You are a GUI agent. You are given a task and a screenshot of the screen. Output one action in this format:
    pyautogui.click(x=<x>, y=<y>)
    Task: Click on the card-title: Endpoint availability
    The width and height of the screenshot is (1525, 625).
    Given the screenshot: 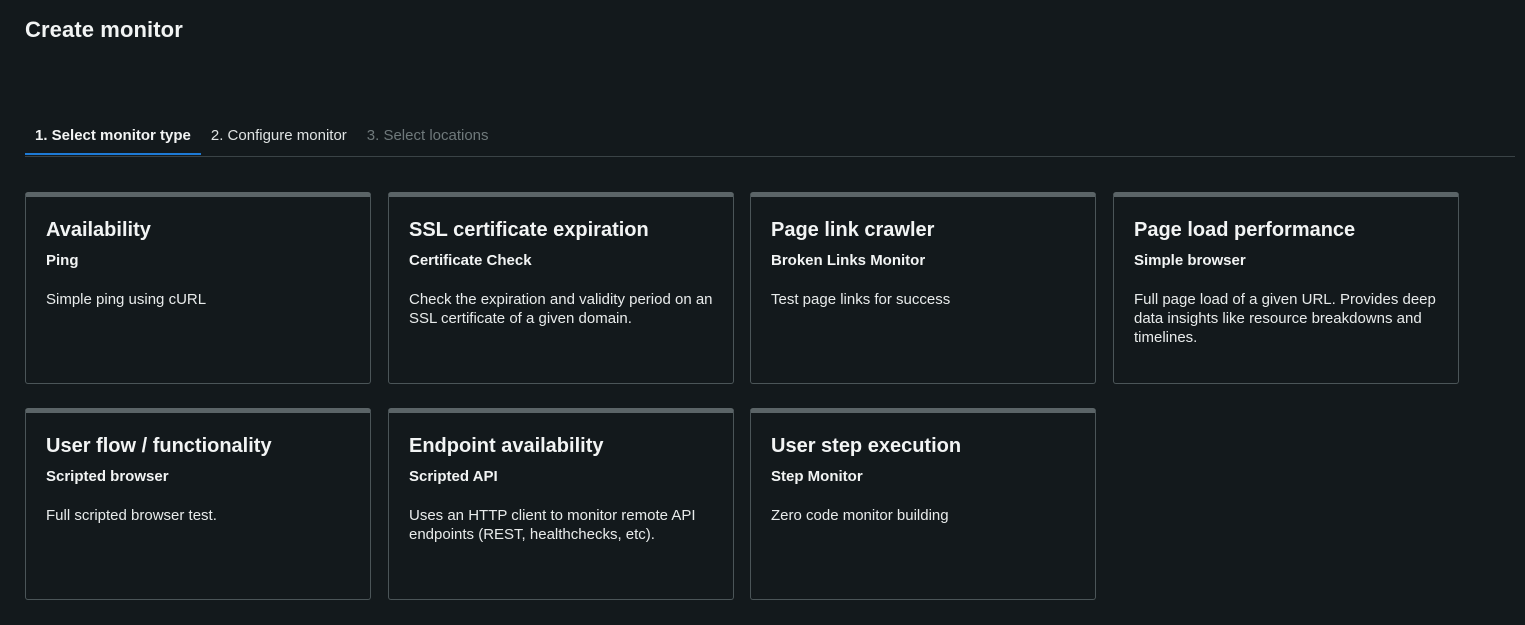 What is the action you would take?
    pyautogui.click(x=506, y=446)
    